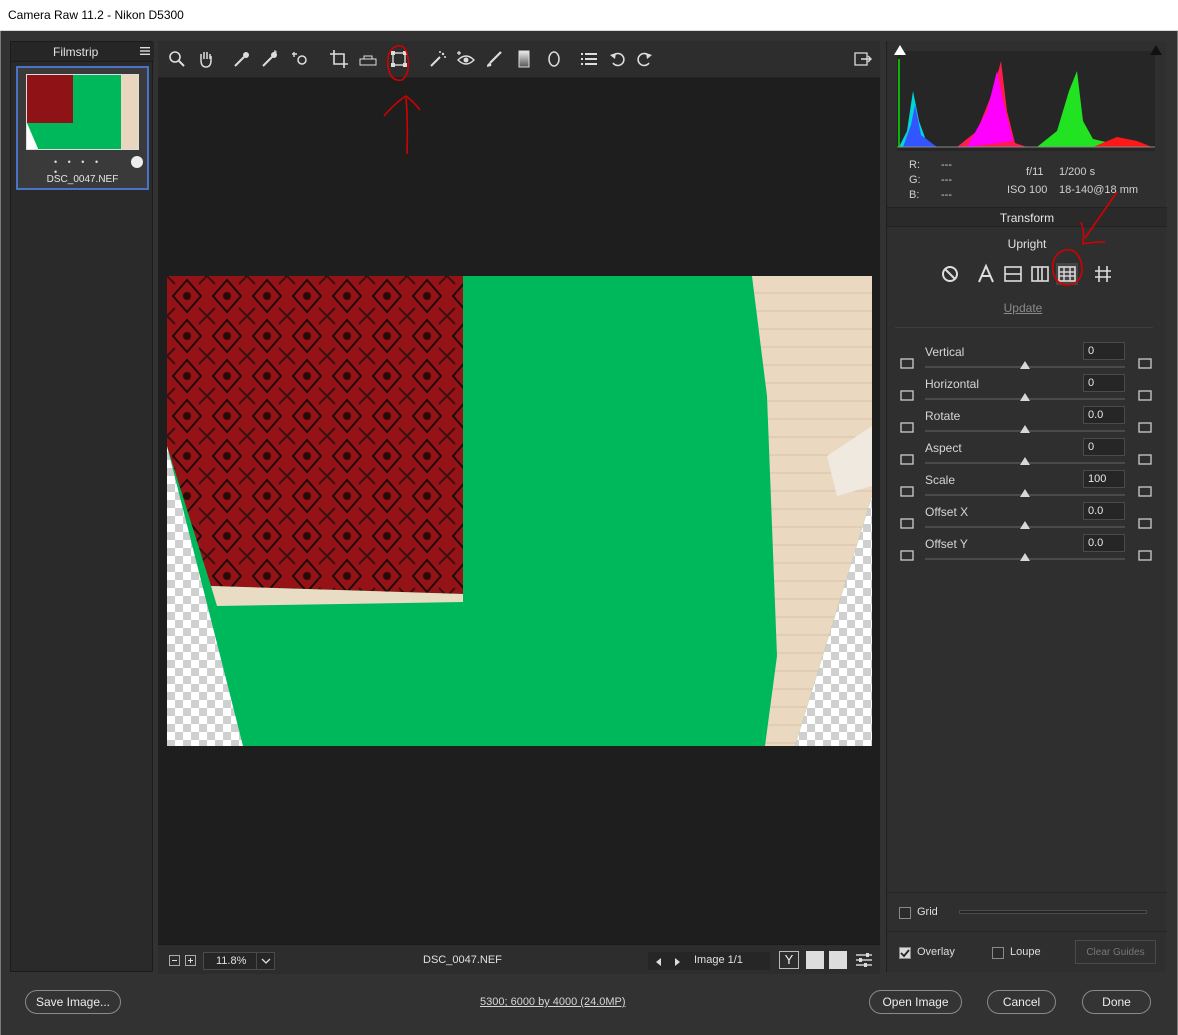  What do you see at coordinates (206, 59) in the screenshot?
I see `hand-icon` at bounding box center [206, 59].